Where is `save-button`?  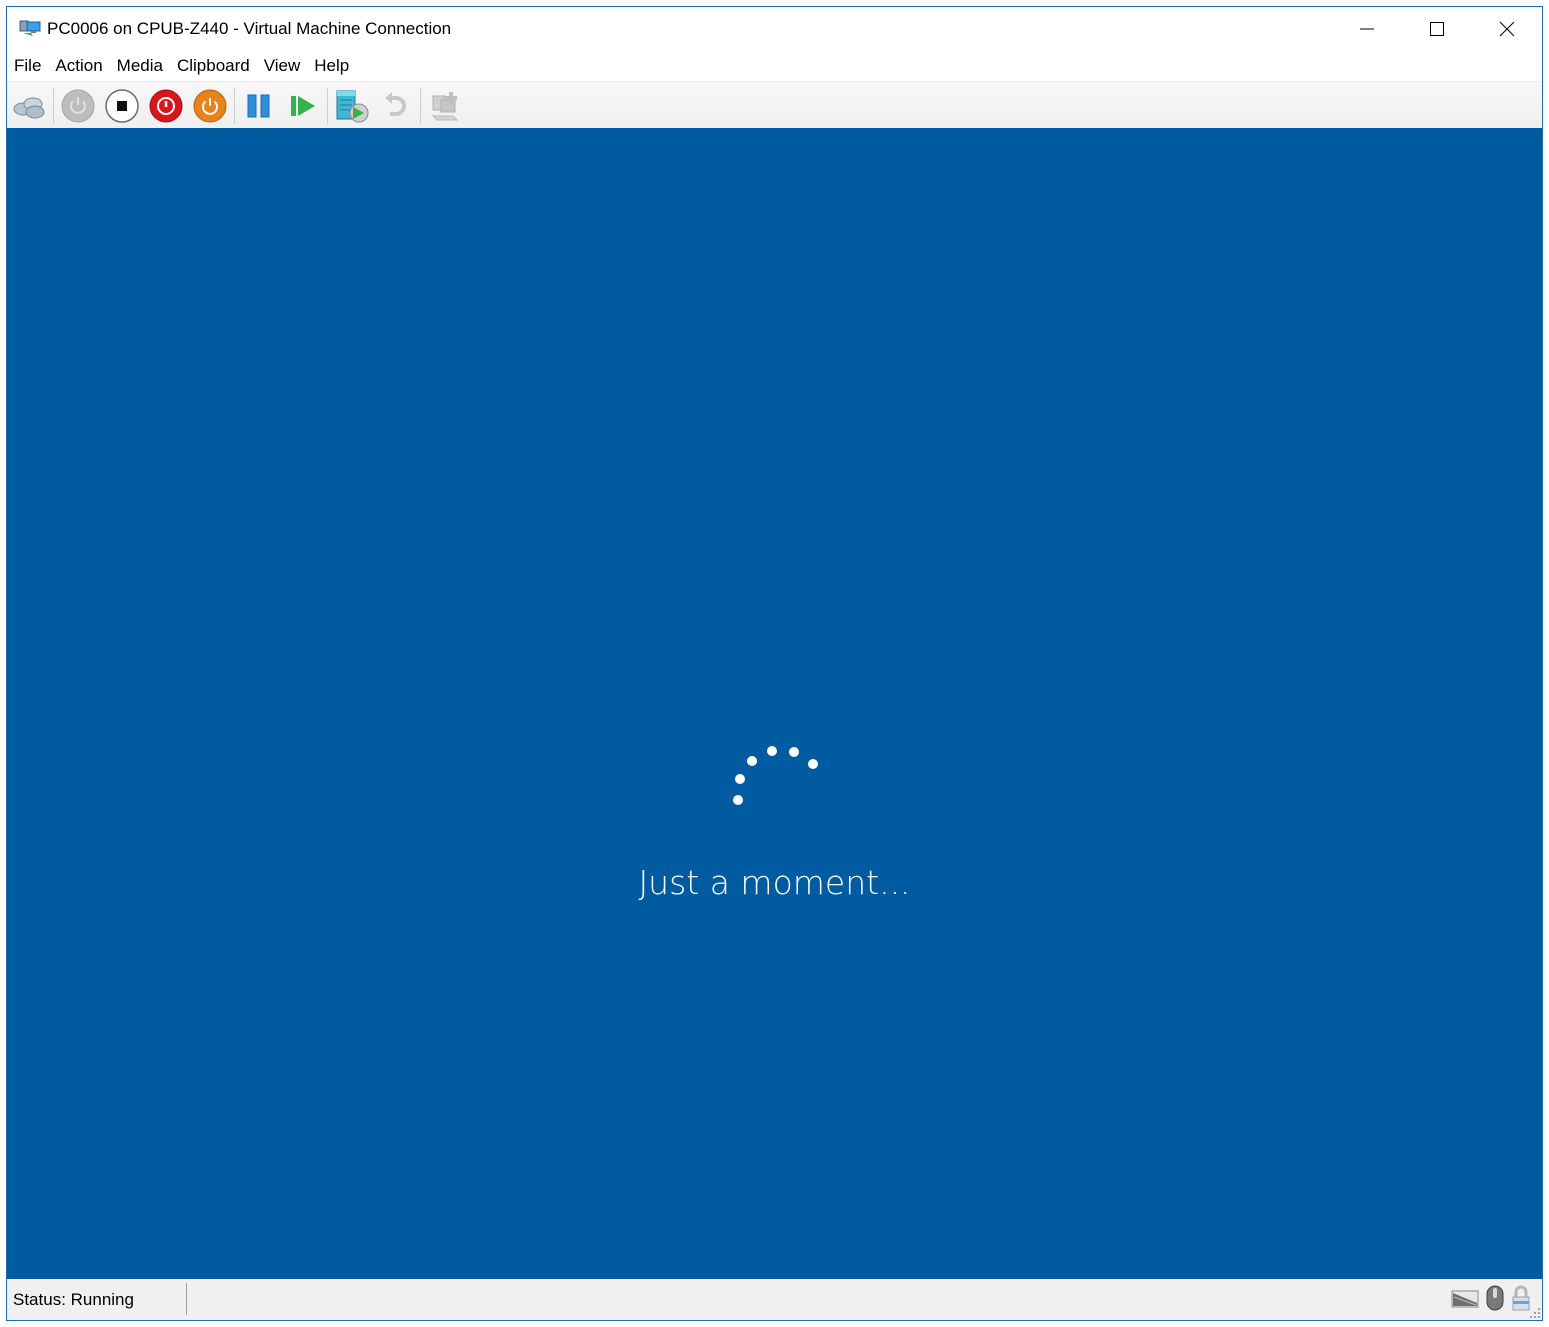
save-button is located at coordinates (210, 106).